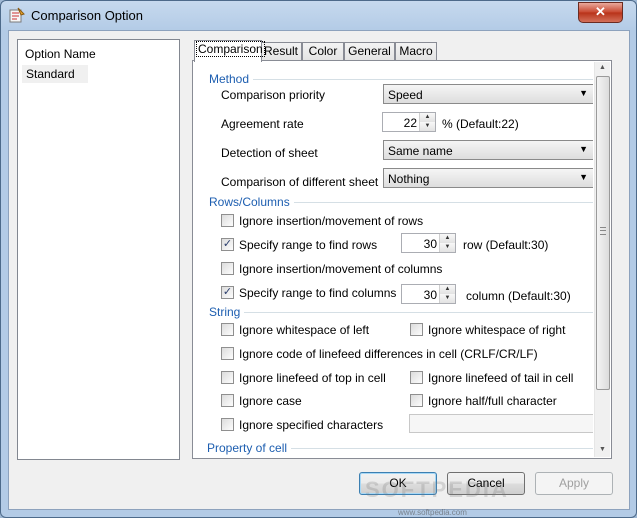 This screenshot has width=637, height=518. What do you see at coordinates (501, 423) in the screenshot?
I see `specified-chars-input` at bounding box center [501, 423].